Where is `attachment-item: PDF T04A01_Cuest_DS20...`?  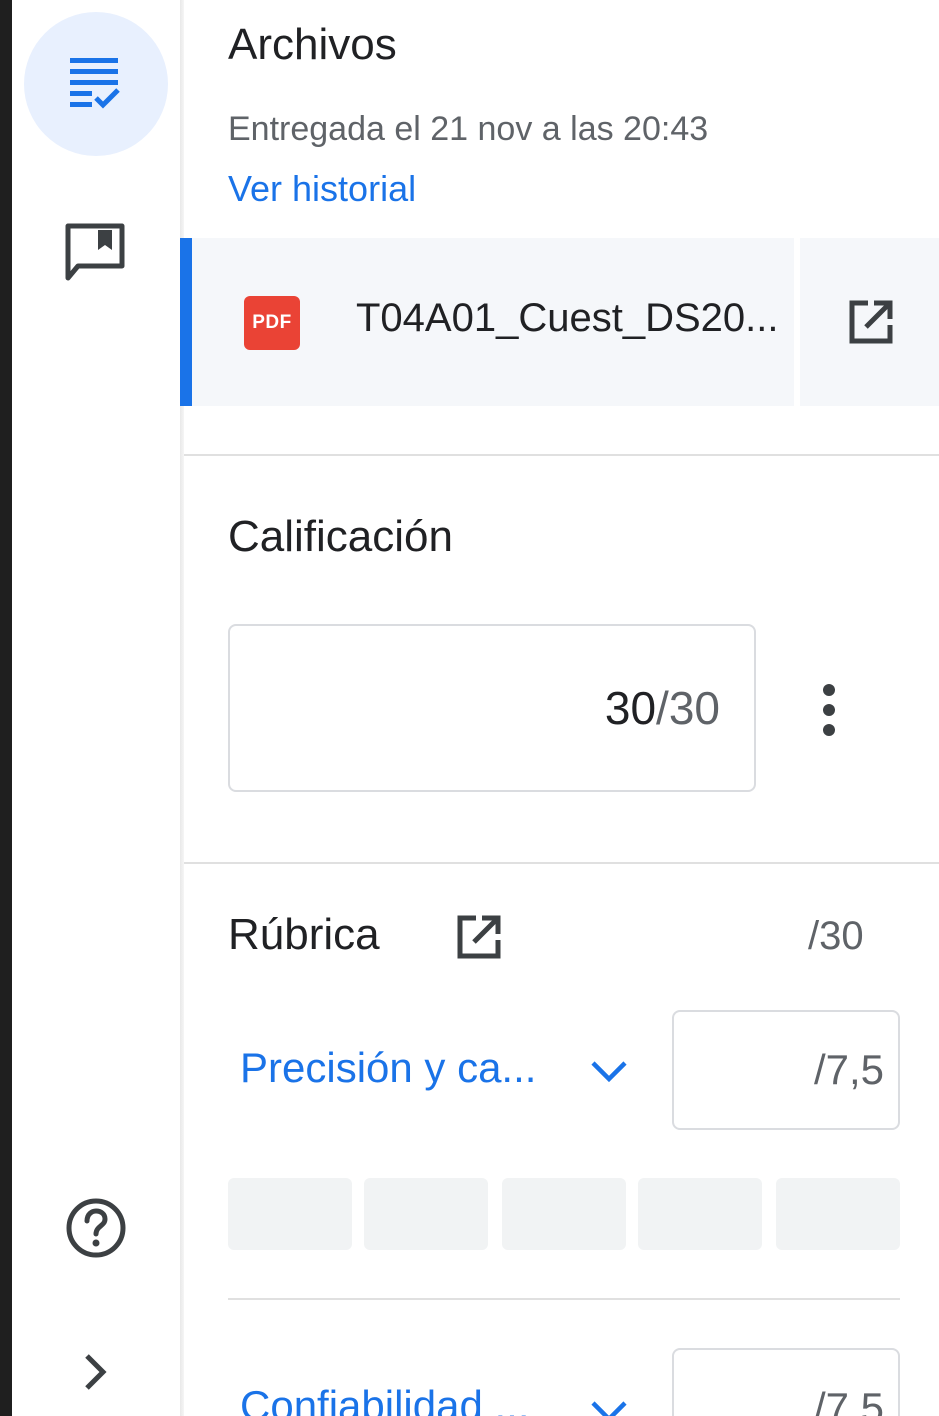
attachment-item: PDF T04A01_Cuest_DS20... is located at coordinates (487, 322).